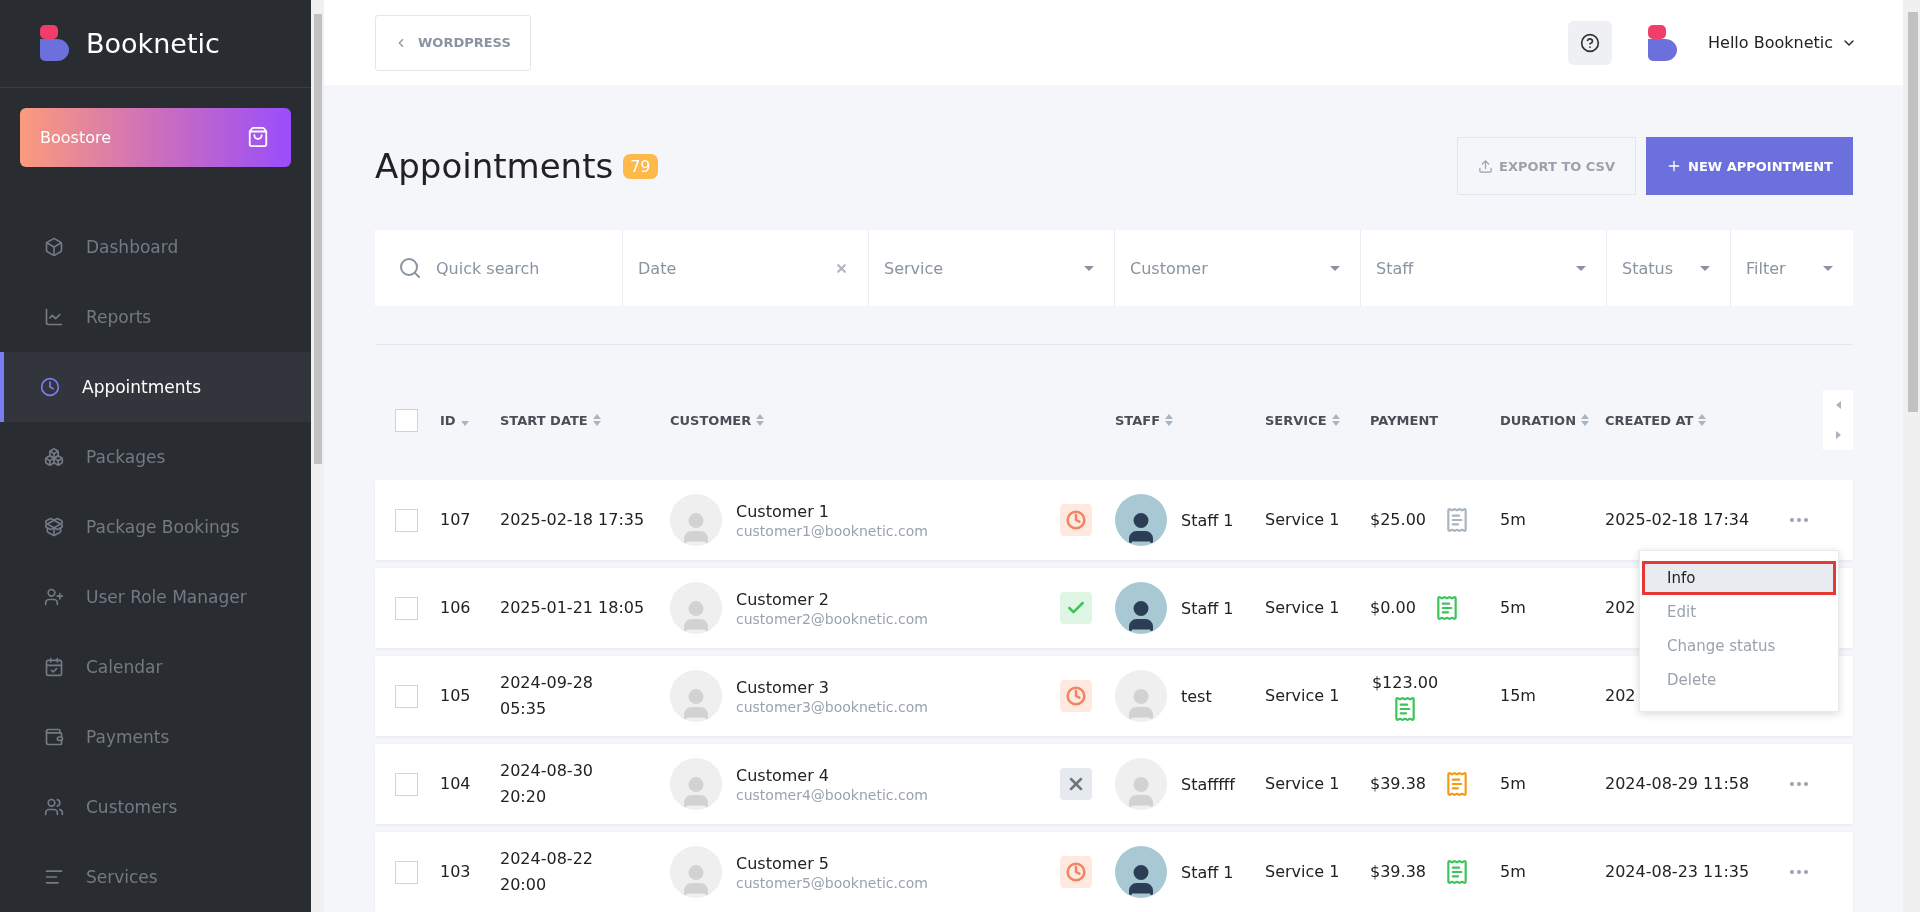 The width and height of the screenshot is (1920, 912). I want to click on column-header: START DATE, so click(585, 420).